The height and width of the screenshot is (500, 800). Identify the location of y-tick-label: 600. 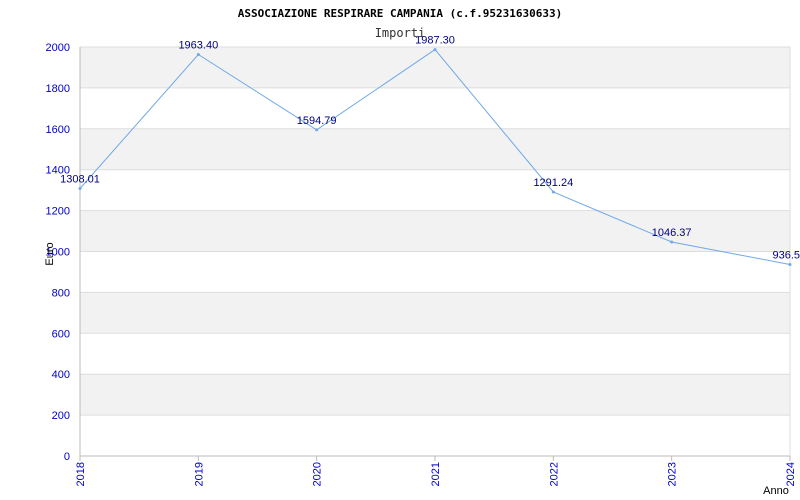
(61, 334).